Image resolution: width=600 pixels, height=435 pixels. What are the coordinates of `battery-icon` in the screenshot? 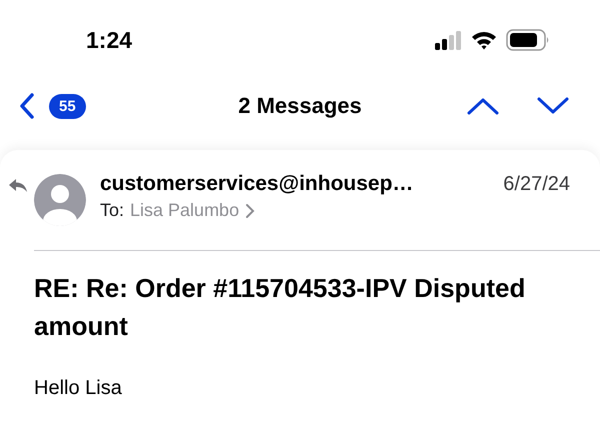 It's located at (528, 40).